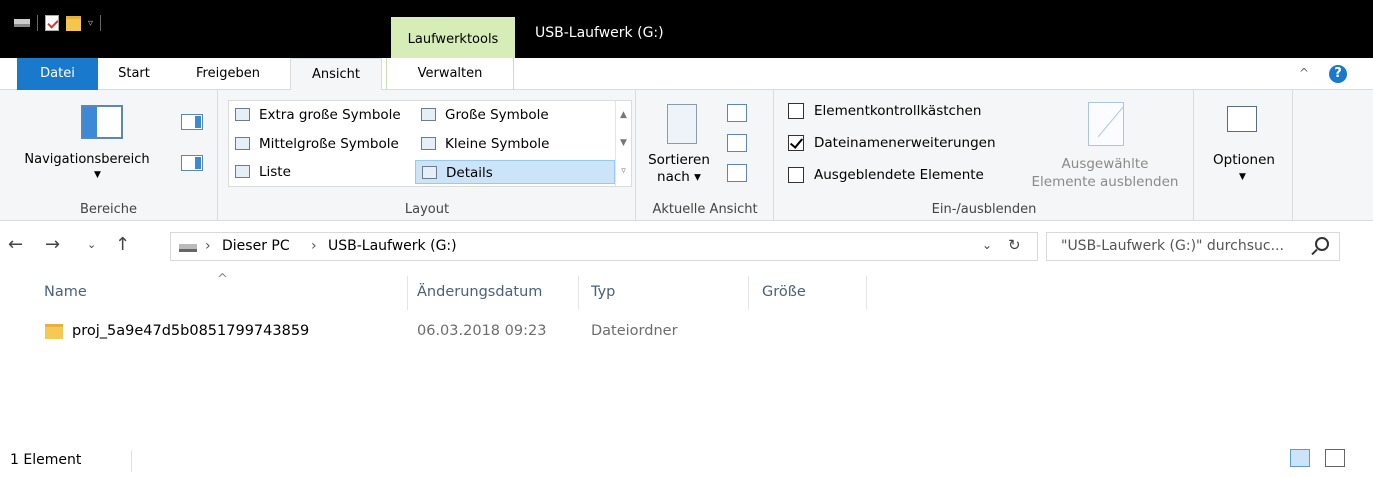 The image size is (1373, 477). Describe the element at coordinates (1106, 124) in the screenshot. I see `hide-selected-icon` at that location.